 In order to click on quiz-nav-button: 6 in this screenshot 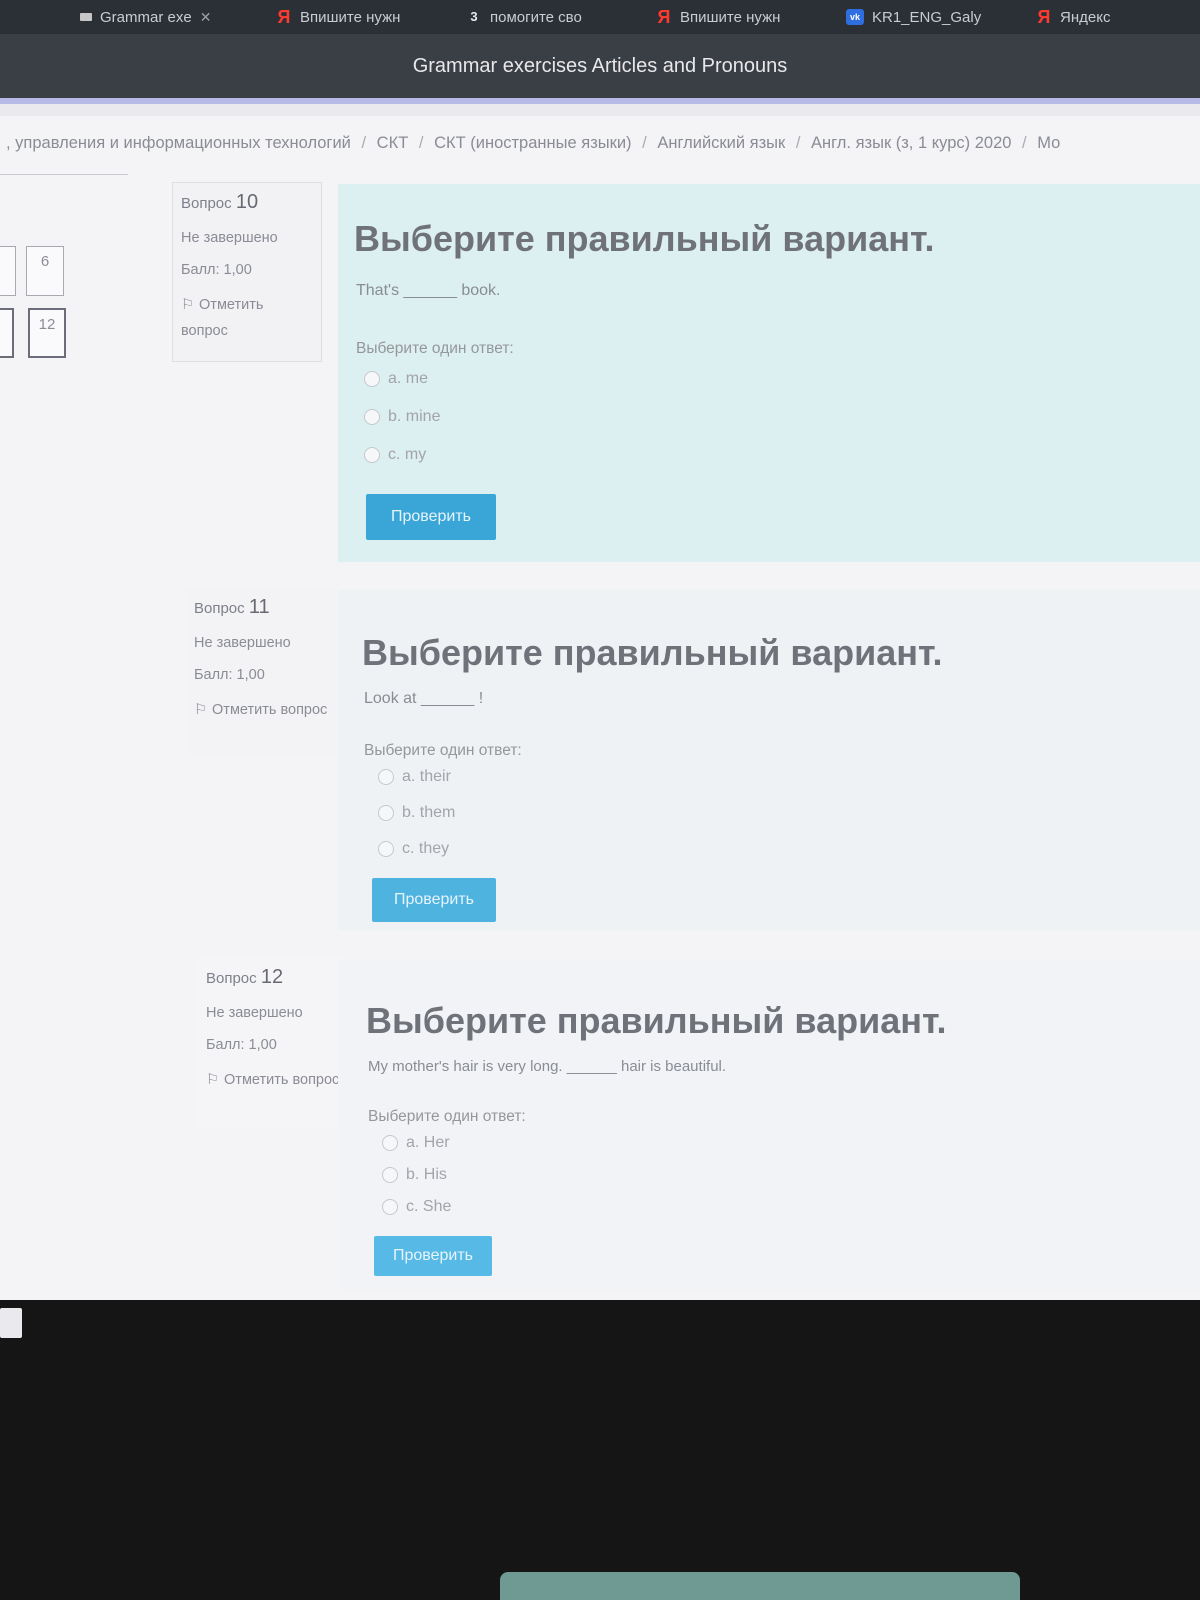, I will do `click(45, 271)`.